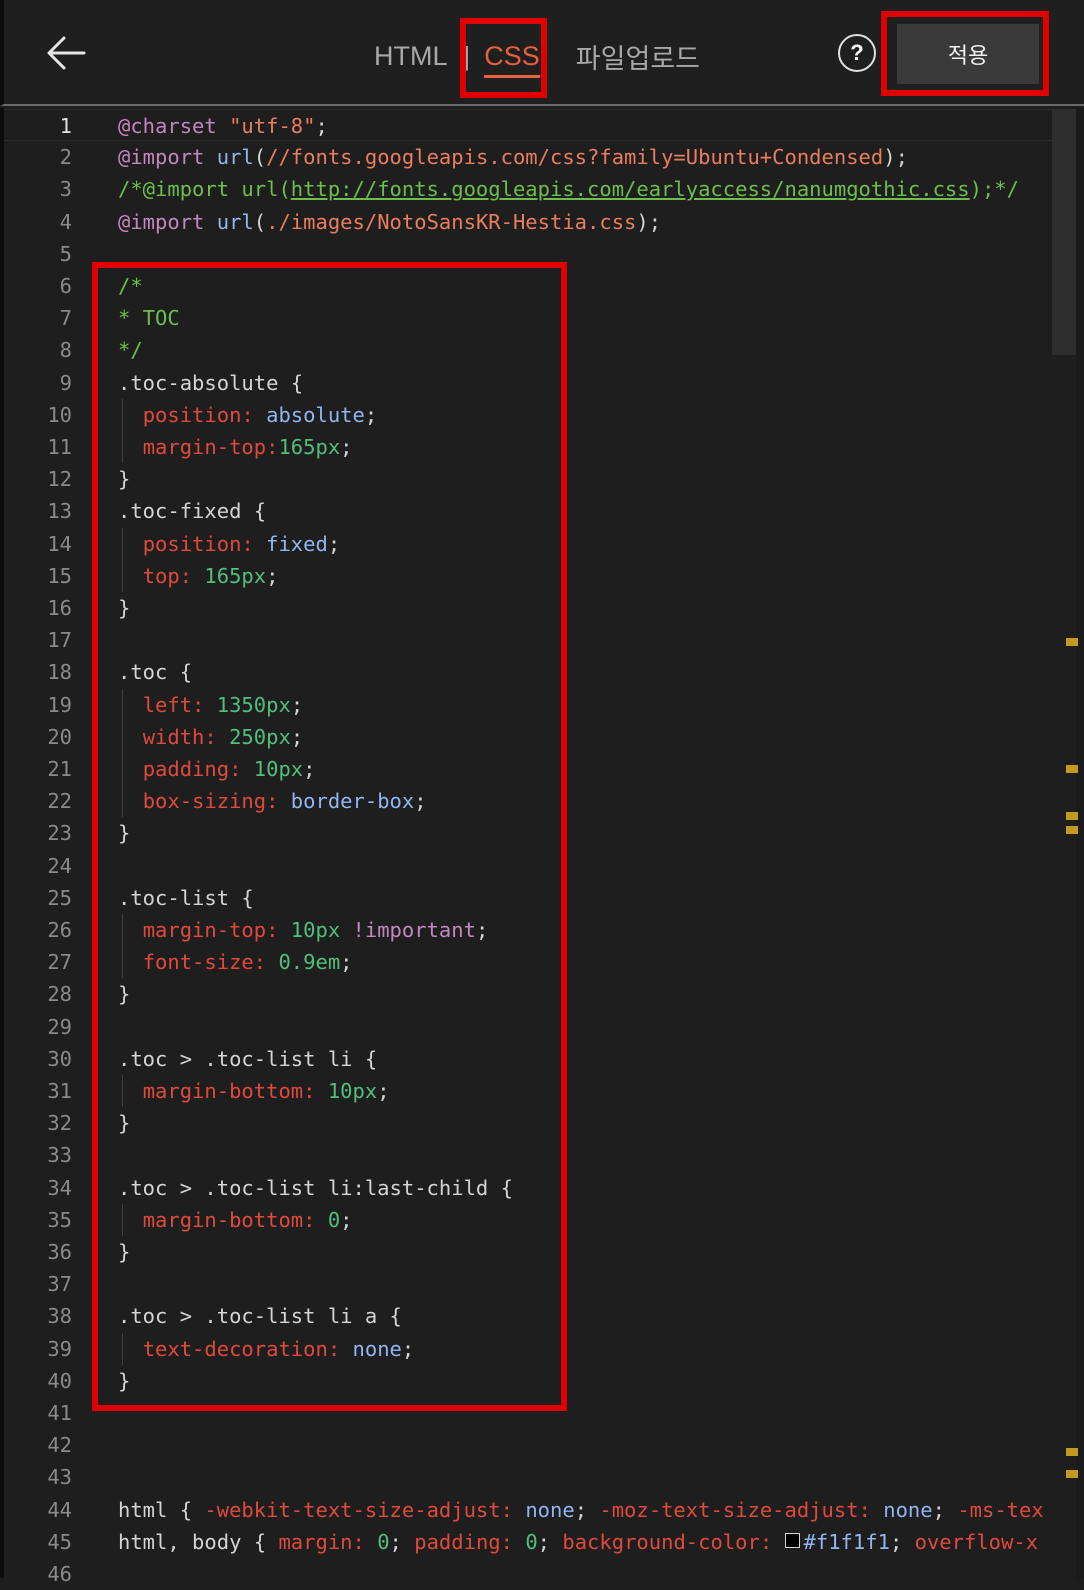  Describe the element at coordinates (59, 543) in the screenshot. I see `line-number: 14` at that location.